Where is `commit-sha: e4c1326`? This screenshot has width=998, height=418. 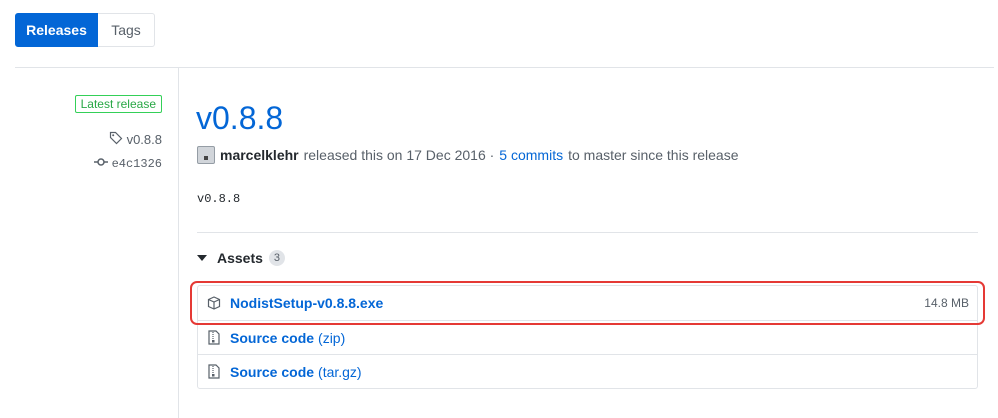
commit-sha: e4c1326 is located at coordinates (136, 164).